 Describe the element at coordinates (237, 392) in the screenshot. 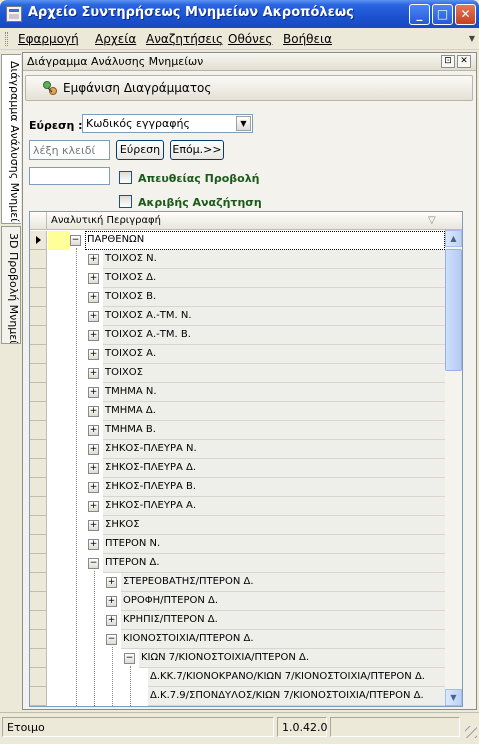

I see `tree-row: + ΤΜΗΜΑ Ν.` at that location.